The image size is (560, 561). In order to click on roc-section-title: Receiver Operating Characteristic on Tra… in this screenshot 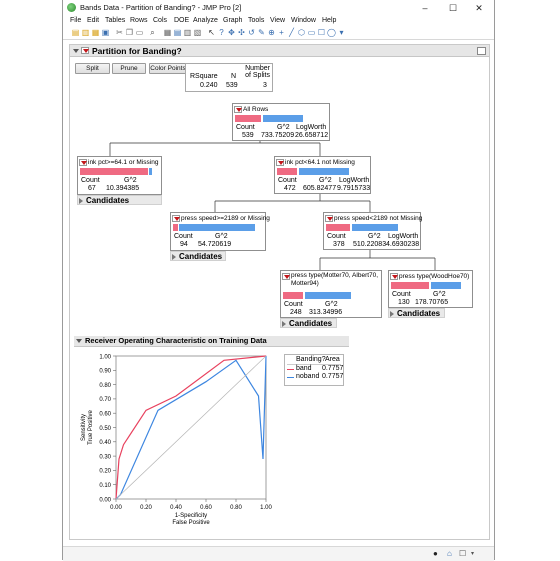, I will do `click(176, 340)`.